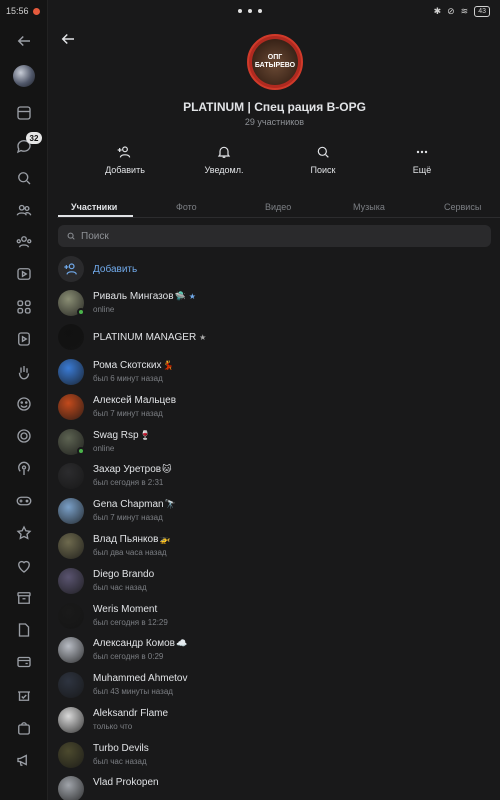 Image resolution: width=500 pixels, height=800 pixels. What do you see at coordinates (167, 469) in the screenshot?
I see `status-emoji: 🐱` at bounding box center [167, 469].